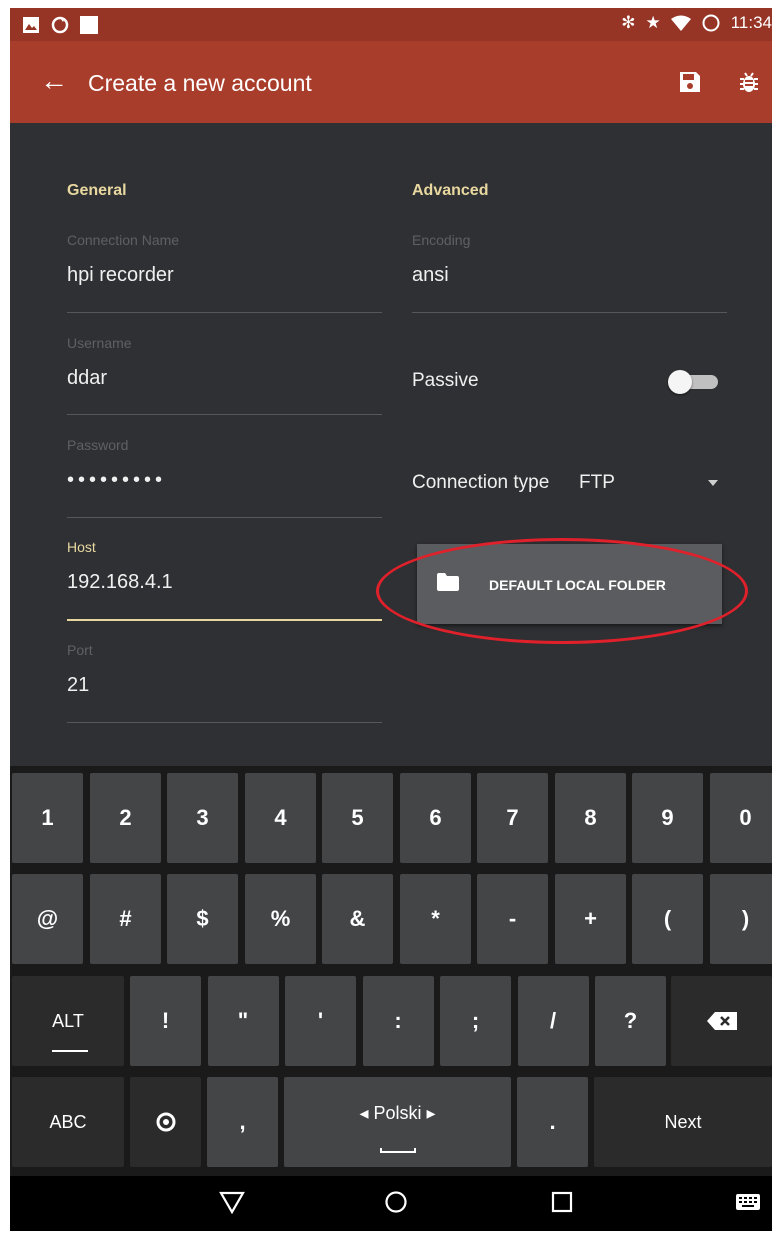 The height and width of the screenshot is (1239, 772). I want to click on key-row2-2-label: $, so click(202, 918).